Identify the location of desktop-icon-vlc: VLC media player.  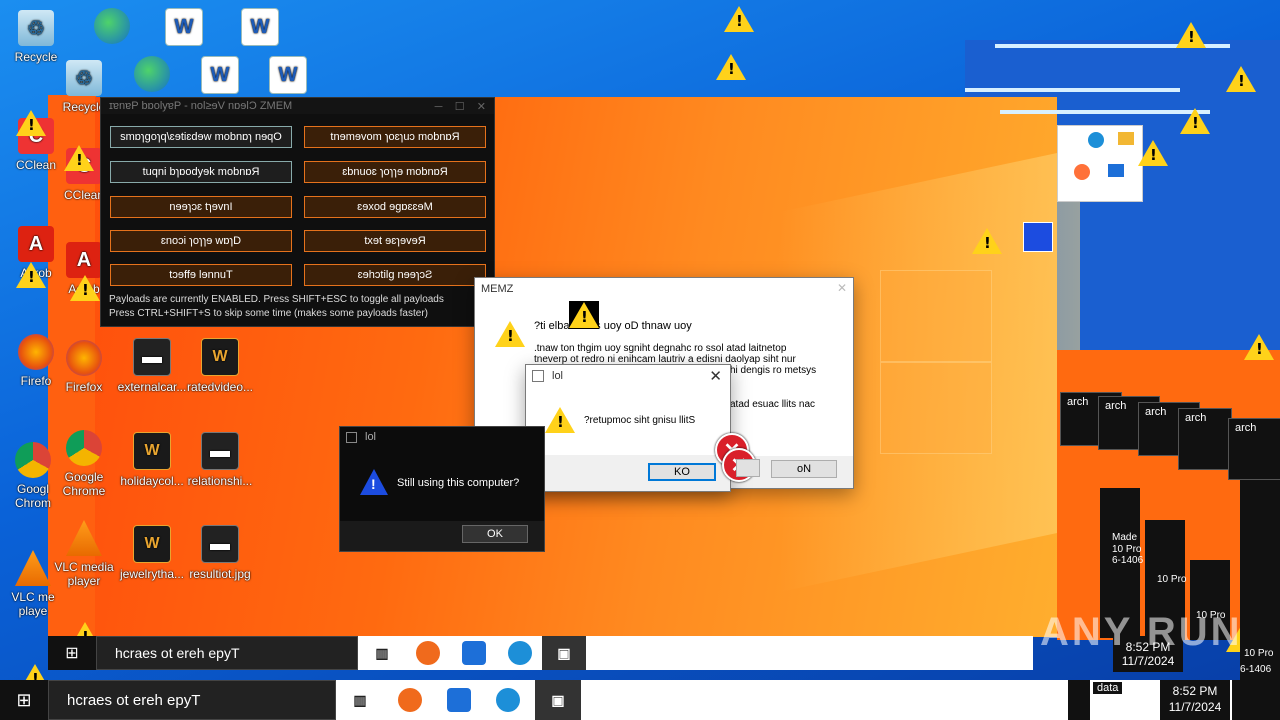
(84, 554).